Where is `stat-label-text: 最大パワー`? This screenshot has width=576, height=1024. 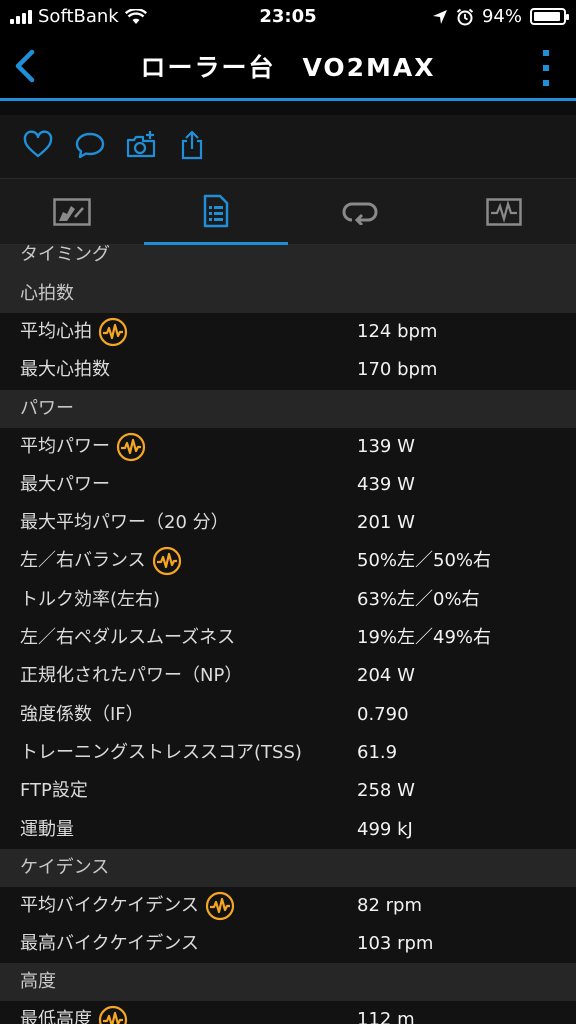 stat-label-text: 最大パワー is located at coordinates (65, 484).